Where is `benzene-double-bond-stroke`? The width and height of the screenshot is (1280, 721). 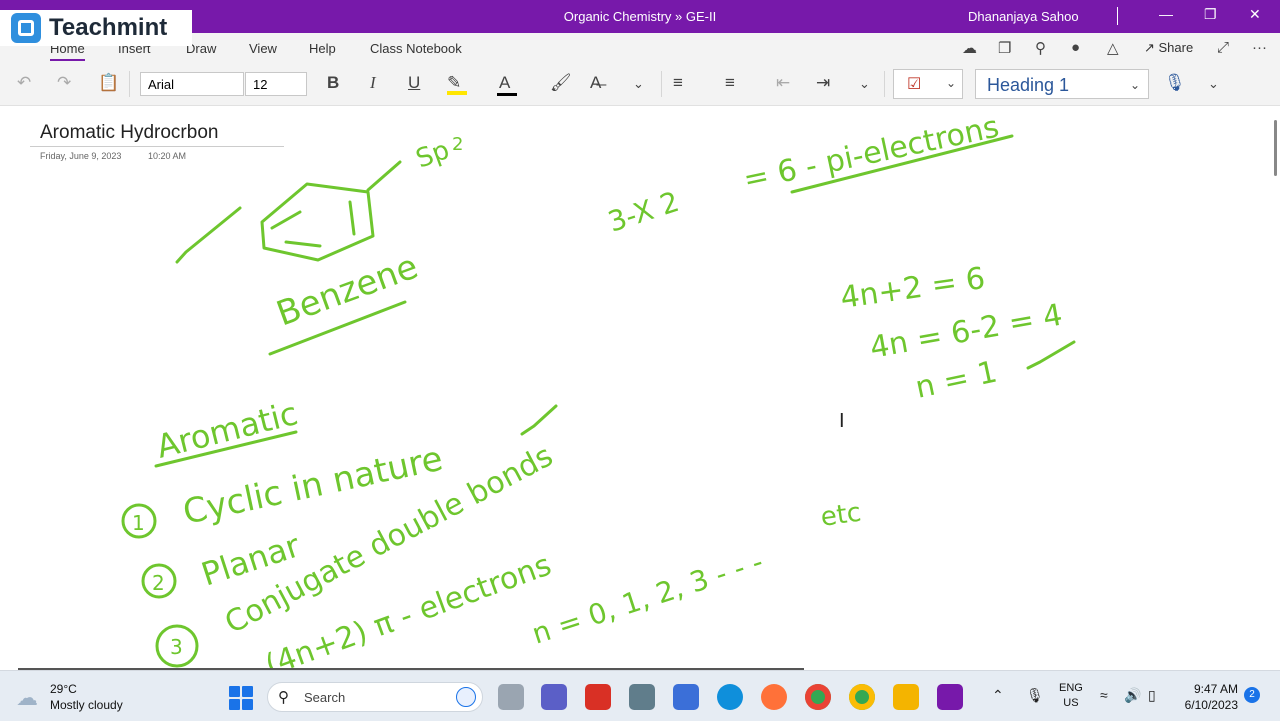
benzene-double-bond-stroke is located at coordinates (313, 224).